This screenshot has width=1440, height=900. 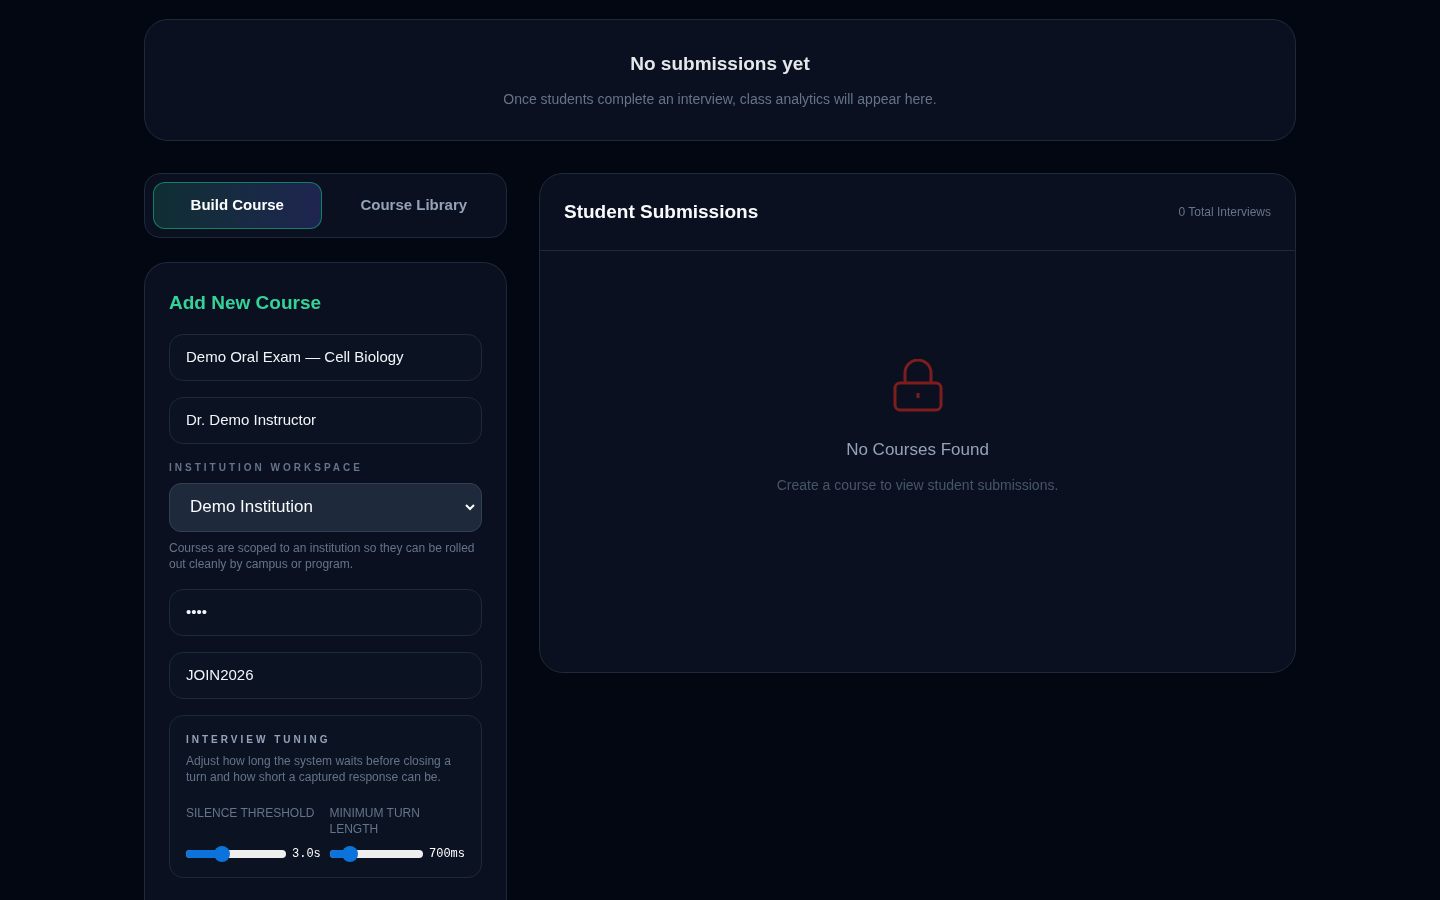 What do you see at coordinates (661, 211) in the screenshot?
I see `panel-title: Student Submissions` at bounding box center [661, 211].